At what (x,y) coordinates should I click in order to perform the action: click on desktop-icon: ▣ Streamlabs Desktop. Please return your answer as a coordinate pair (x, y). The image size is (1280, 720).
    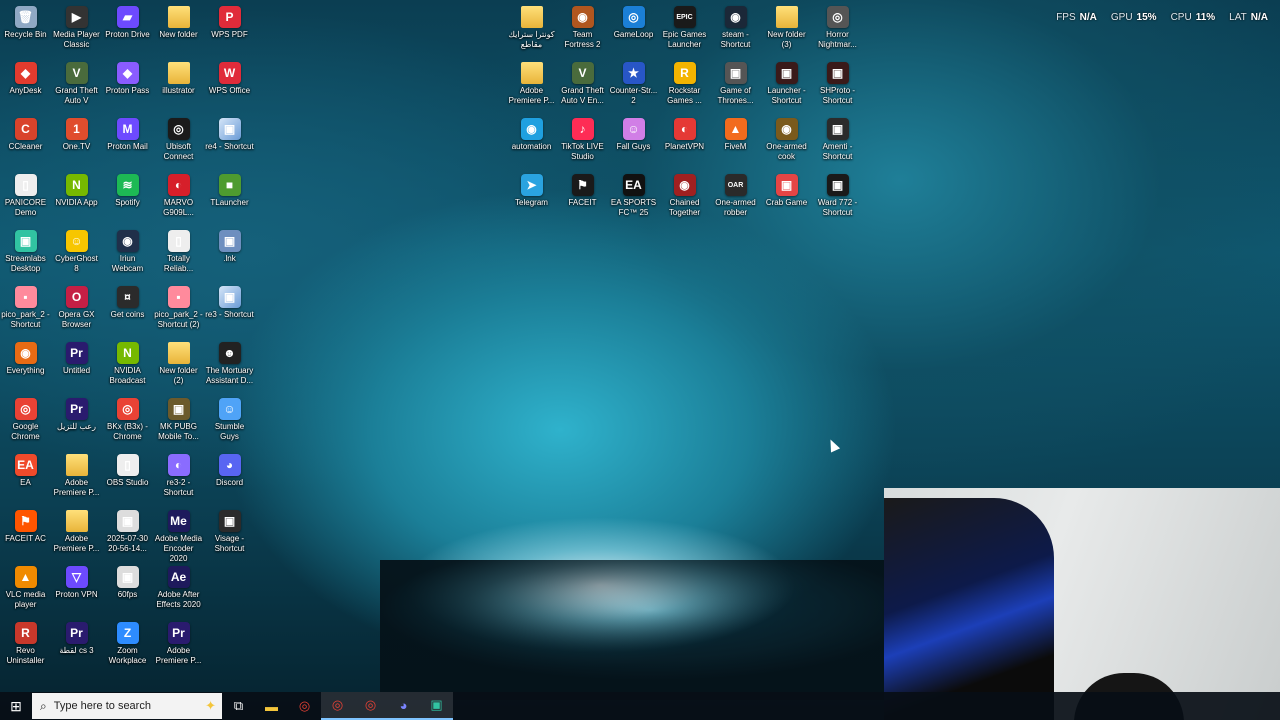
    Looking at the image, I should click on (25, 254).